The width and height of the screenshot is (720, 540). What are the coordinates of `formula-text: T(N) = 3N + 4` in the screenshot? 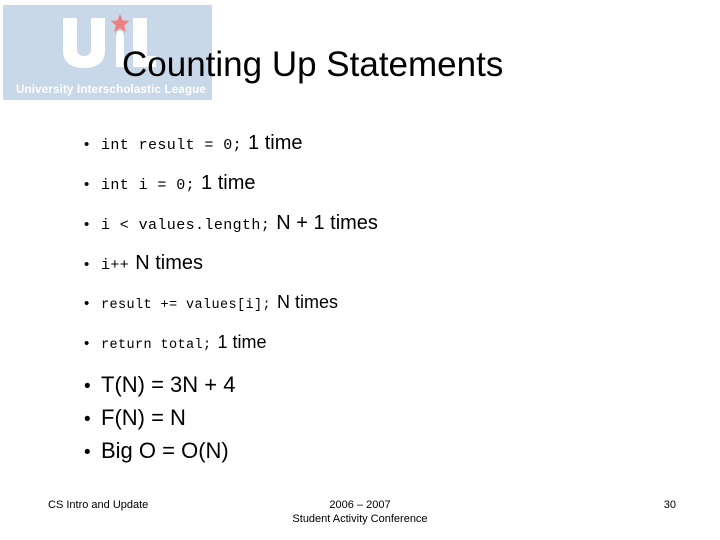 It's located at (168, 384).